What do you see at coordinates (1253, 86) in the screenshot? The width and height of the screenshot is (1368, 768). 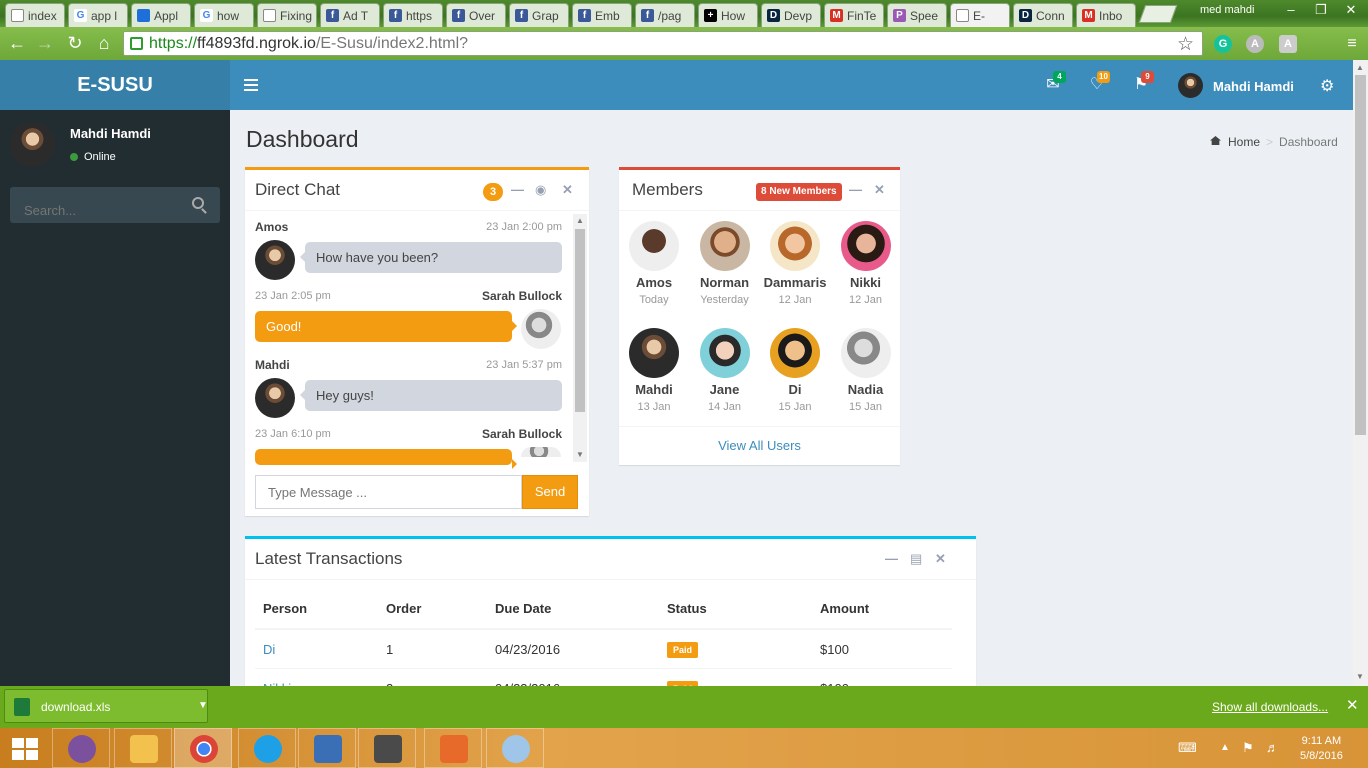 I see `header-user-name: Mahdi Hamdi` at bounding box center [1253, 86].